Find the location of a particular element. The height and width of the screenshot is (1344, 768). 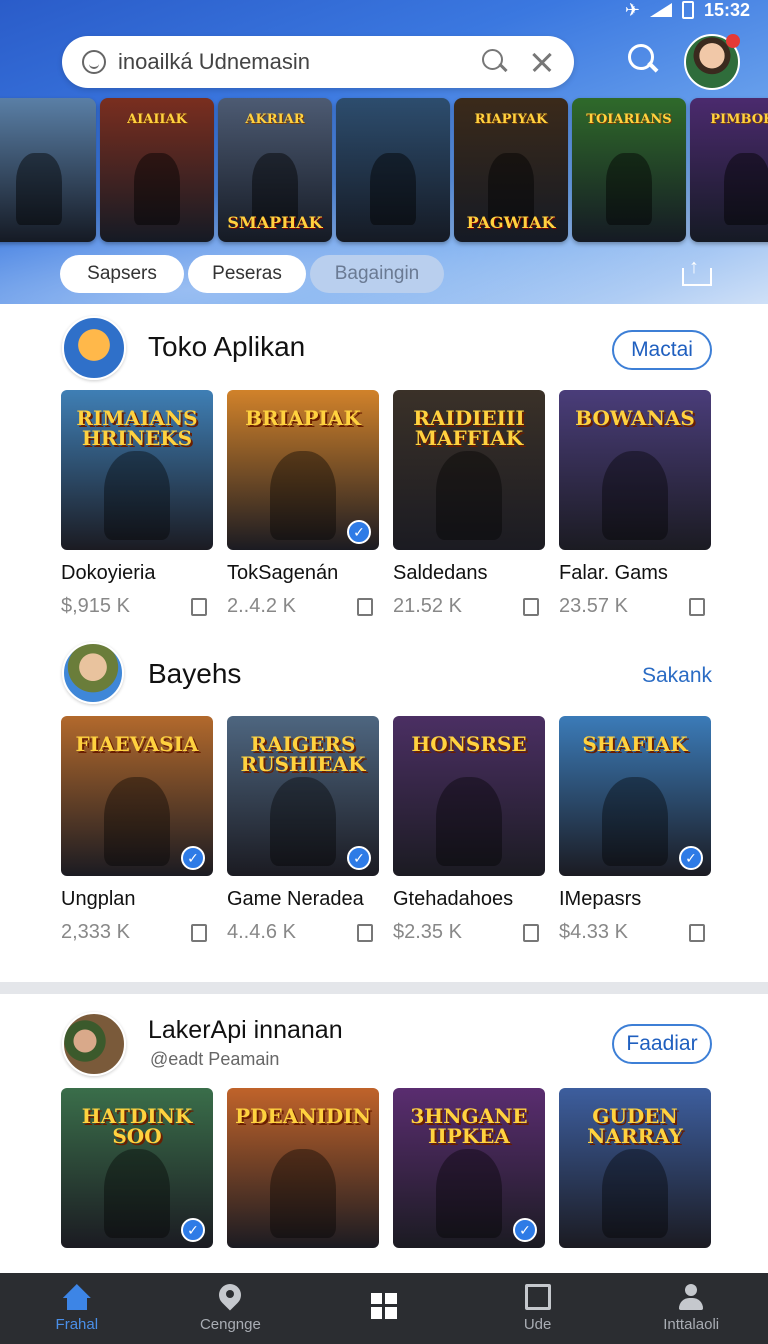

app-card: HATDINK SOO ✓ is located at coordinates (137, 1168).